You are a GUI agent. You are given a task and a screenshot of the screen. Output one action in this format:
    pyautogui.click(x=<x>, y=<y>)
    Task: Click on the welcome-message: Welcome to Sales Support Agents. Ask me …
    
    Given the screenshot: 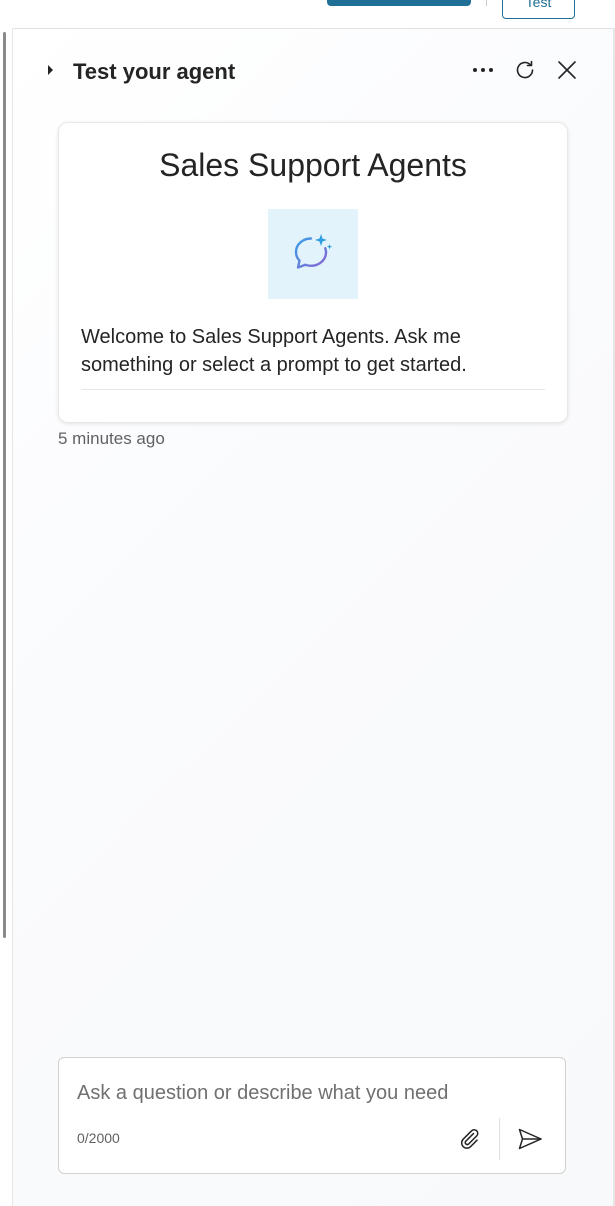 What is the action you would take?
    pyautogui.click(x=274, y=351)
    